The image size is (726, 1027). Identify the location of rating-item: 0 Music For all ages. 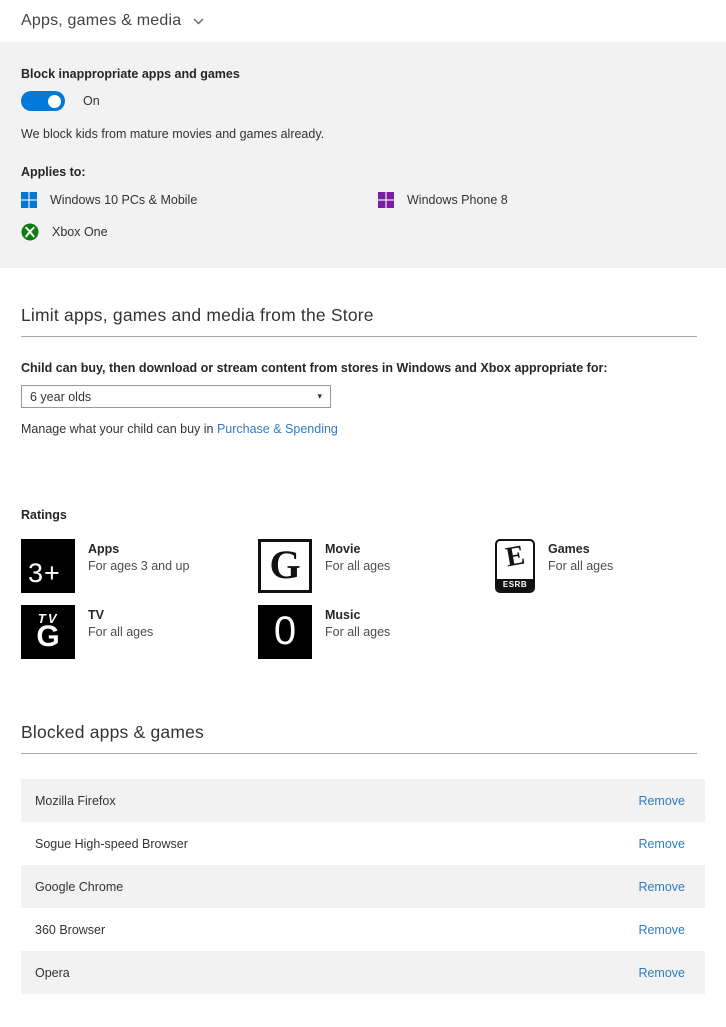
(376, 632).